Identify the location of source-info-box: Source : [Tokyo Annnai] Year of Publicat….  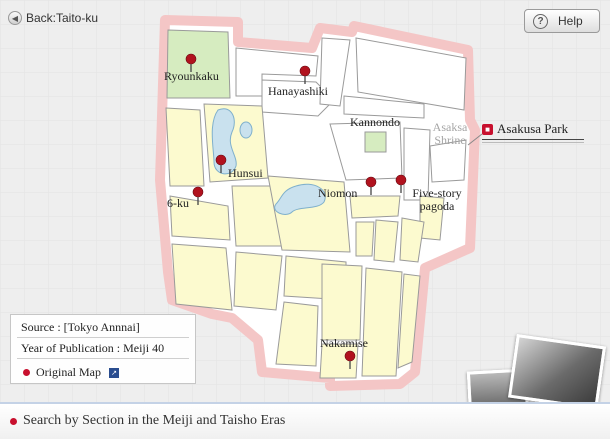
(103, 349).